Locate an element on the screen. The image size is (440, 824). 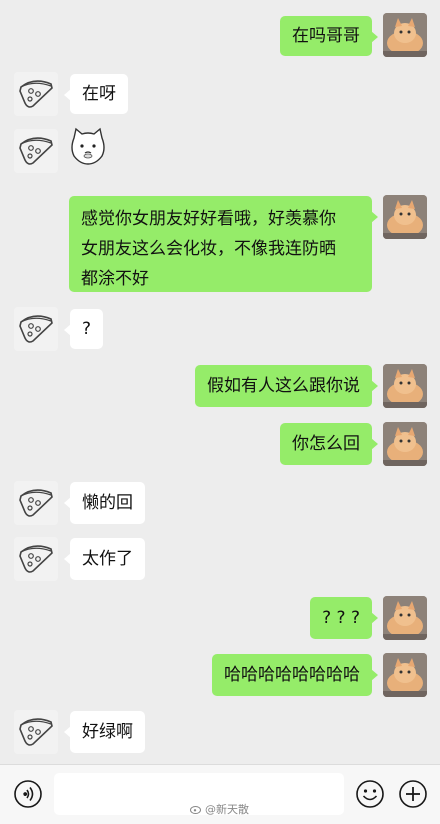
plus-icon is located at coordinates (413, 794).